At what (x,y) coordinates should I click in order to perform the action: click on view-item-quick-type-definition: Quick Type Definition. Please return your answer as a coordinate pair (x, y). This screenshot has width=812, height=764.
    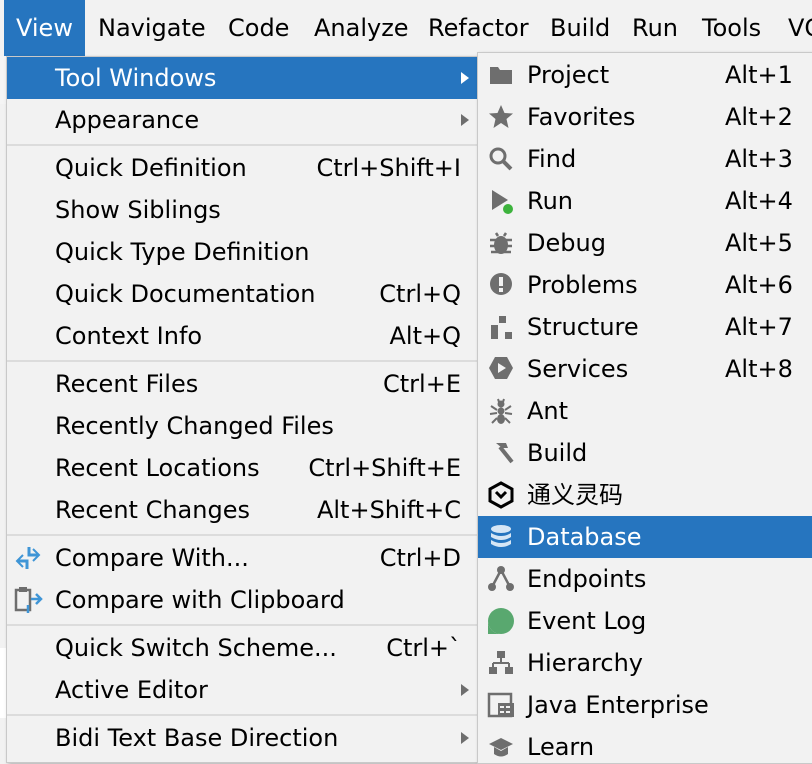
    Looking at the image, I should click on (242, 252).